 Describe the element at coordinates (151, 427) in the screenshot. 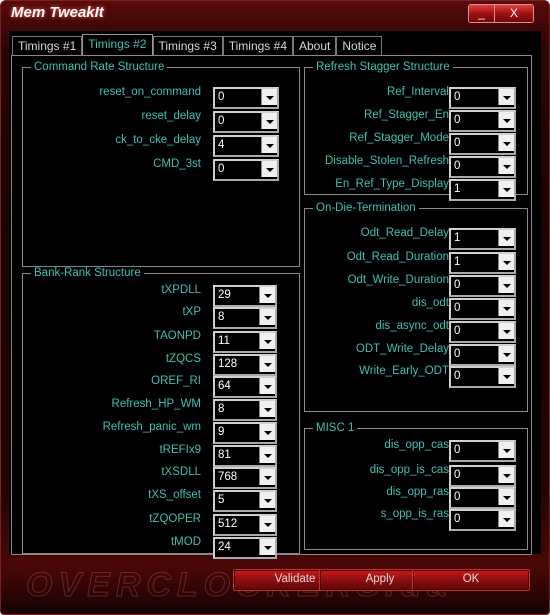

I see `field-label: Refresh_panic_wm` at that location.